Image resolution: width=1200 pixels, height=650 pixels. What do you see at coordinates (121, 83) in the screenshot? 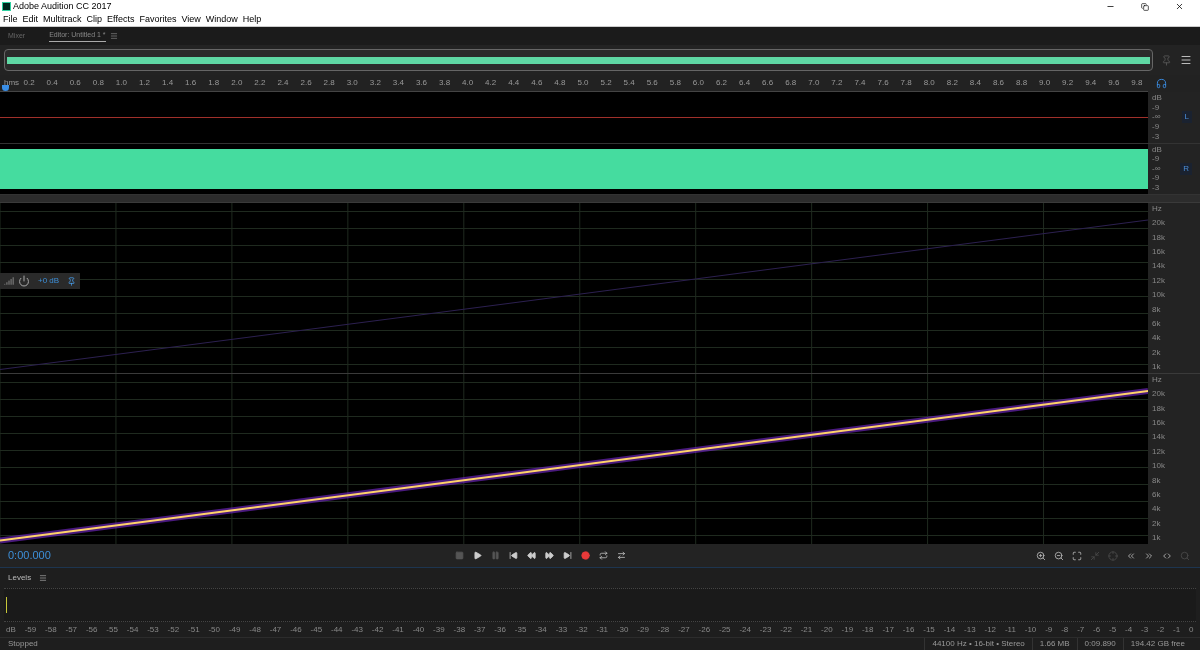
I see `ruler-label: 1.0` at bounding box center [121, 83].